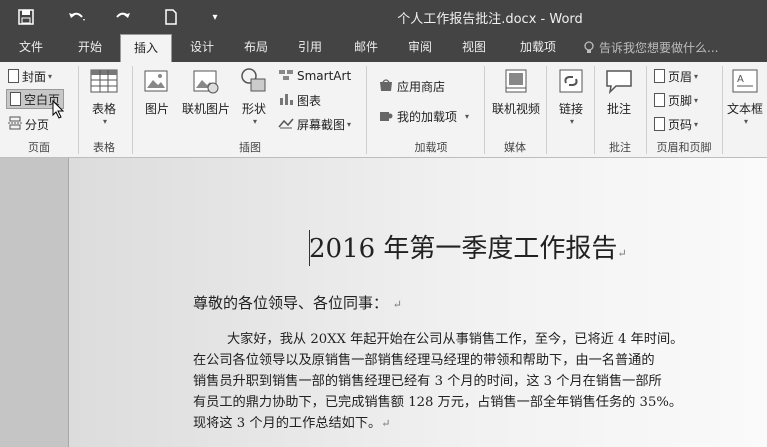 This screenshot has height=447, width=767. I want to click on greeting-text: 尊敬的各位领导、各位同事：, so click(291, 303).